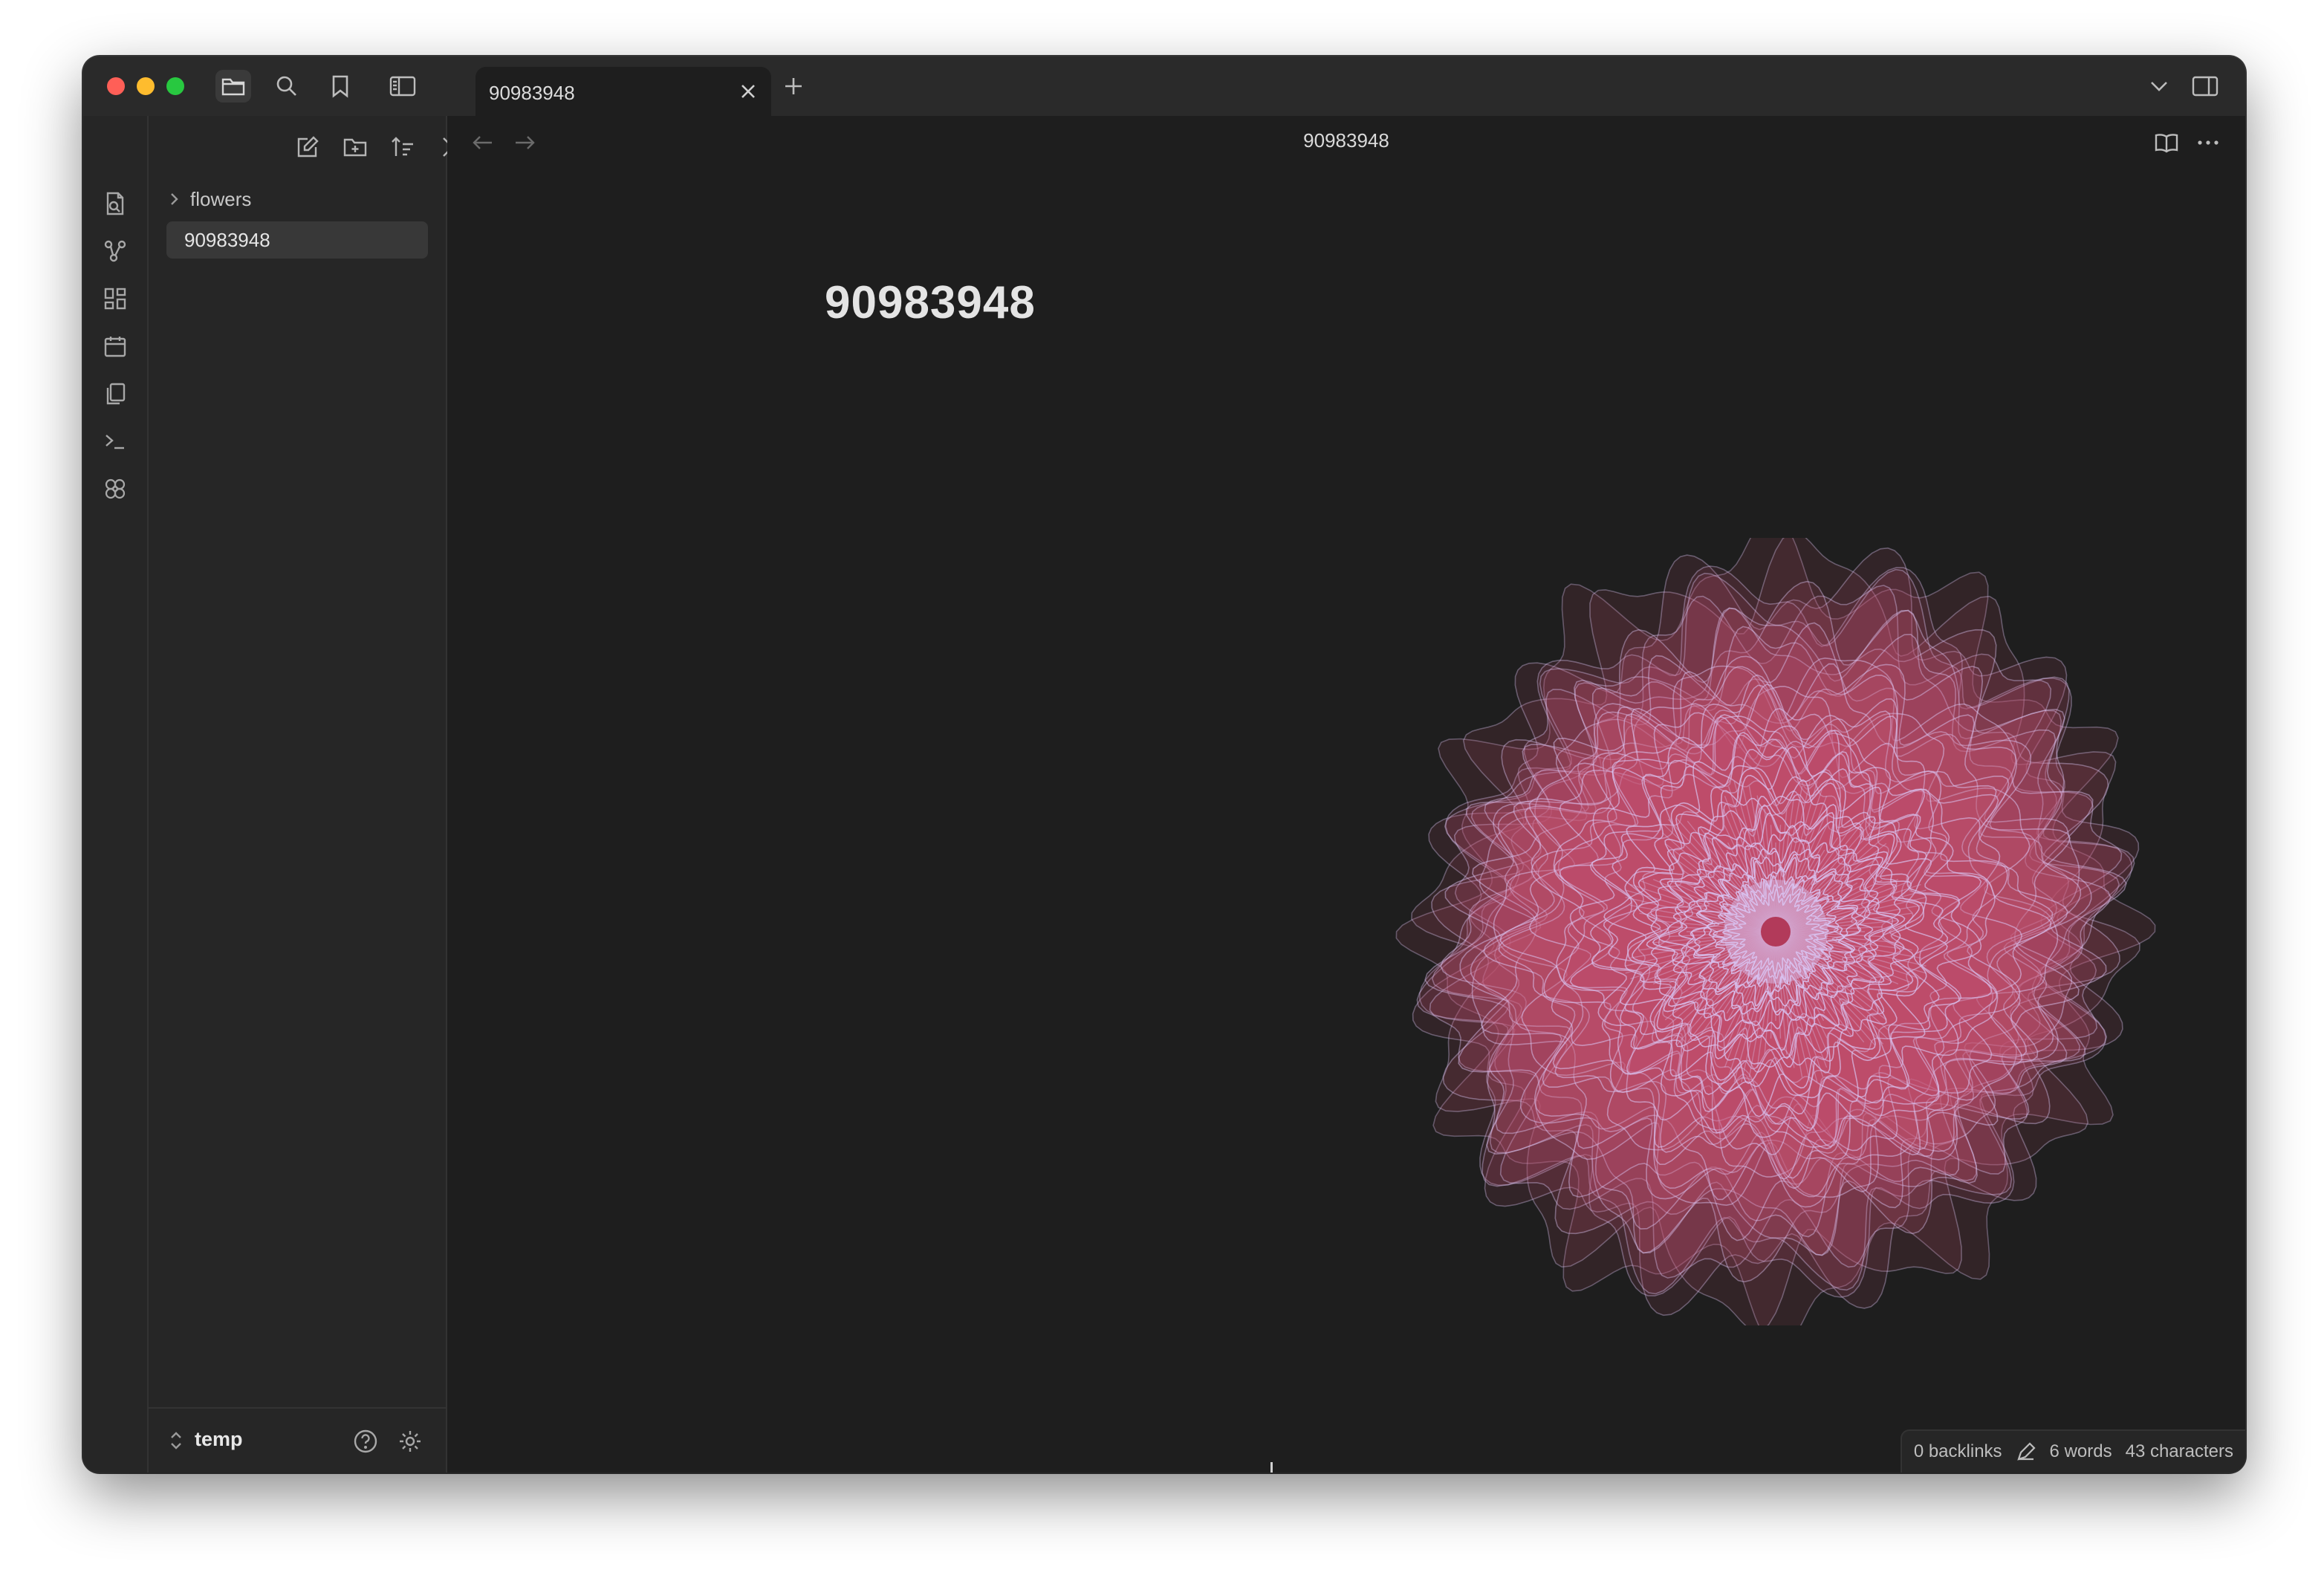 Image resolution: width=2324 pixels, height=1581 pixels. I want to click on help-icon, so click(365, 1441).